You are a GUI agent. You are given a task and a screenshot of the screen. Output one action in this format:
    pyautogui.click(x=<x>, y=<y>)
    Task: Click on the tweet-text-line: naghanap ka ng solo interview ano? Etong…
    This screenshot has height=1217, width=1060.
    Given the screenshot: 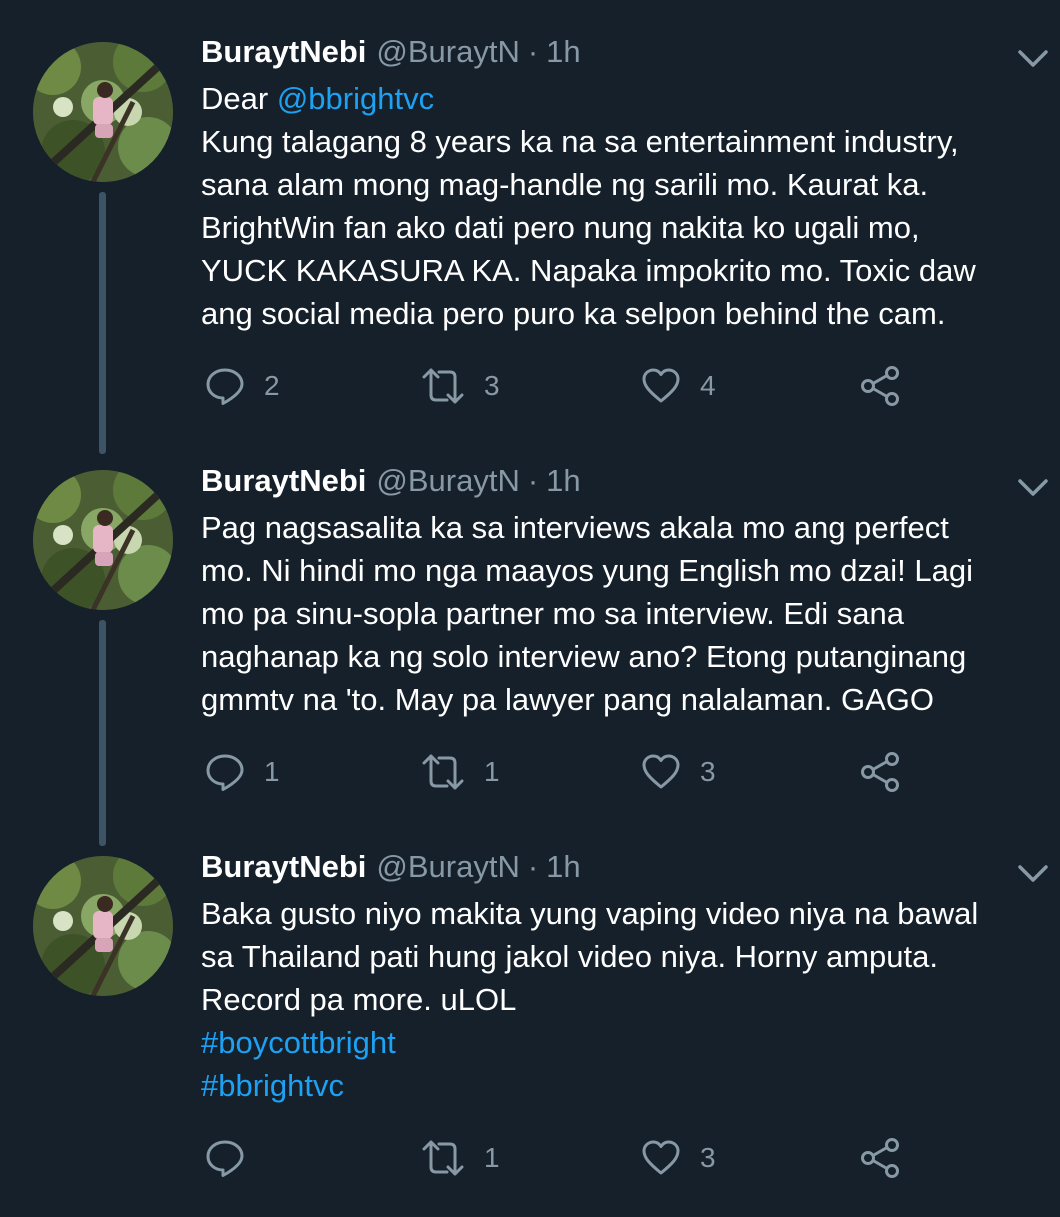 What is the action you would take?
    pyautogui.click(x=584, y=656)
    